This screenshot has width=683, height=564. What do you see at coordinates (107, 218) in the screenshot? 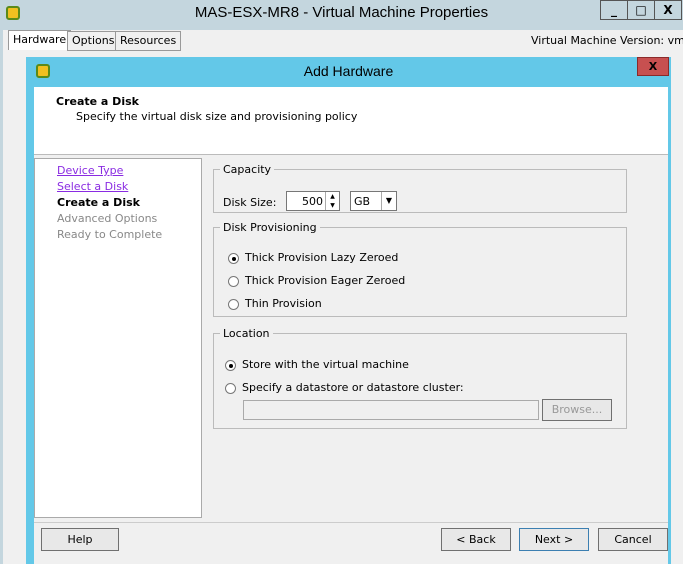
I see `step-advanced-options: Advanced Options` at bounding box center [107, 218].